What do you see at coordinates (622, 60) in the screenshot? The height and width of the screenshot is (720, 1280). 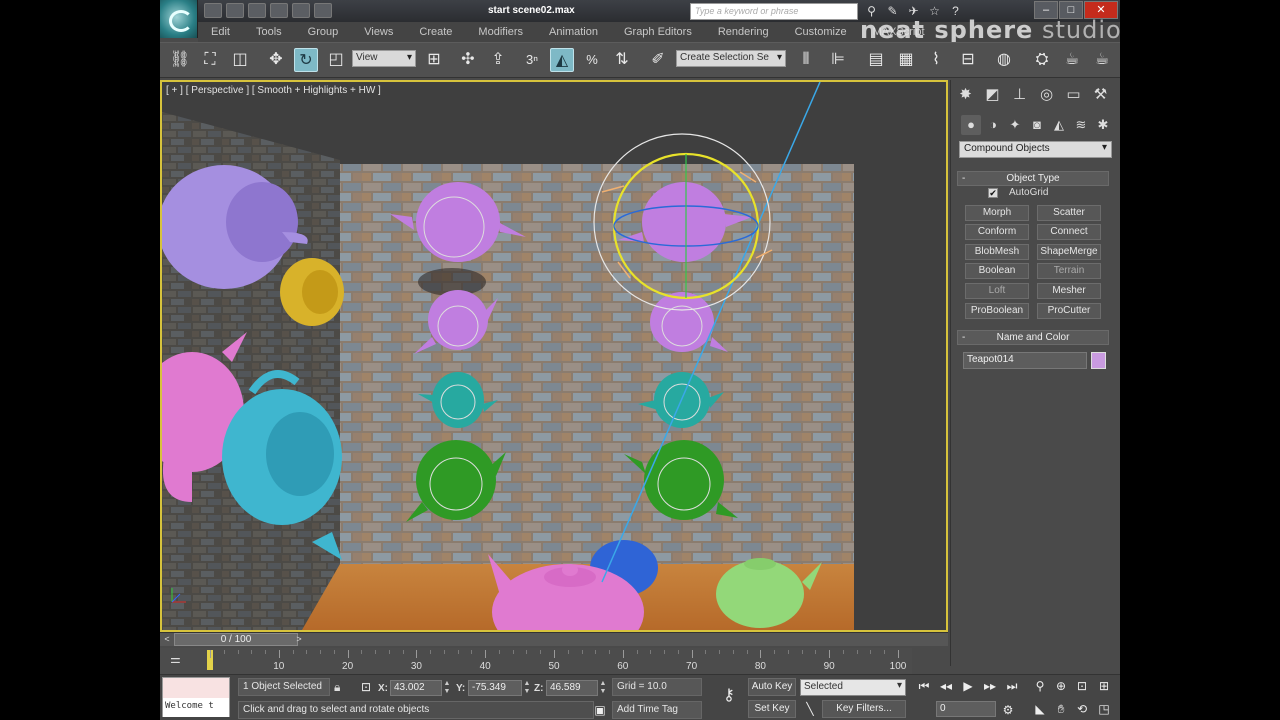 I see `spinner-snap-icon: ⇅` at bounding box center [622, 60].